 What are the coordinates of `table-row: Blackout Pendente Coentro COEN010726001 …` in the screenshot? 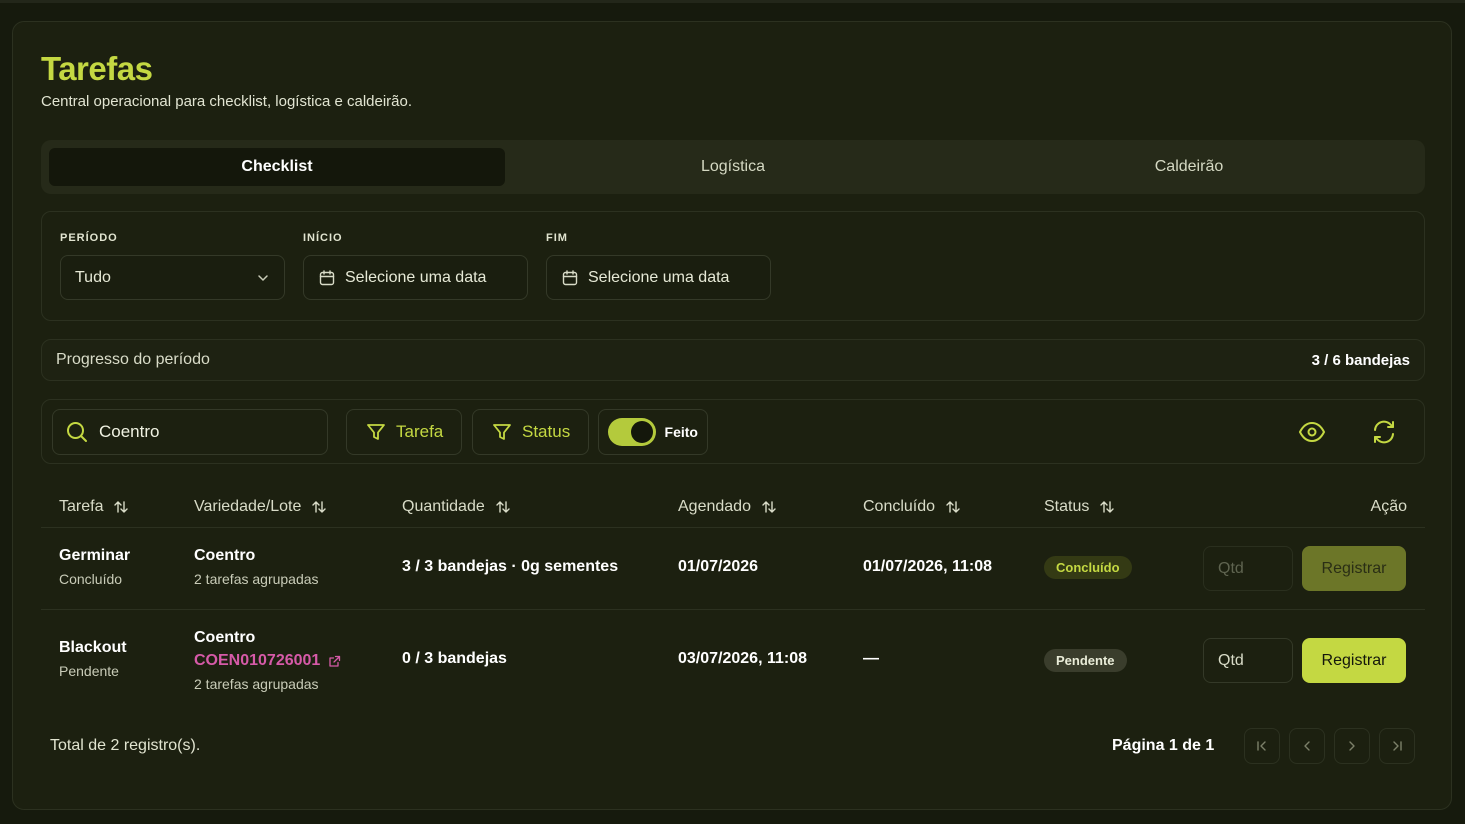 It's located at (733, 656).